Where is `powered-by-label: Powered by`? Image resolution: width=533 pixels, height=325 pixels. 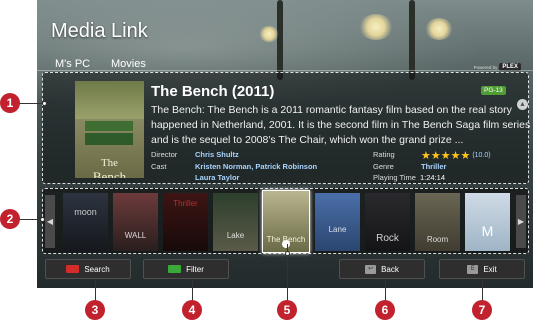 powered-by-label: Powered by is located at coordinates (485, 67).